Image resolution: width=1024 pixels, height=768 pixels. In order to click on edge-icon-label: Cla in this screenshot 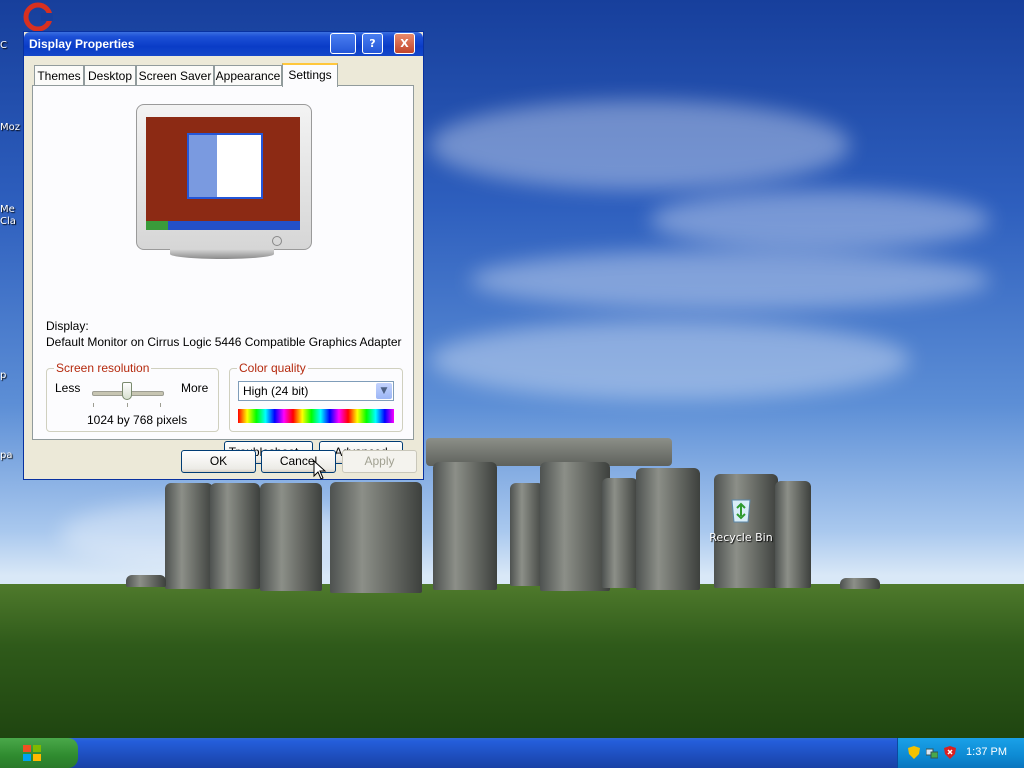, I will do `click(8, 221)`.